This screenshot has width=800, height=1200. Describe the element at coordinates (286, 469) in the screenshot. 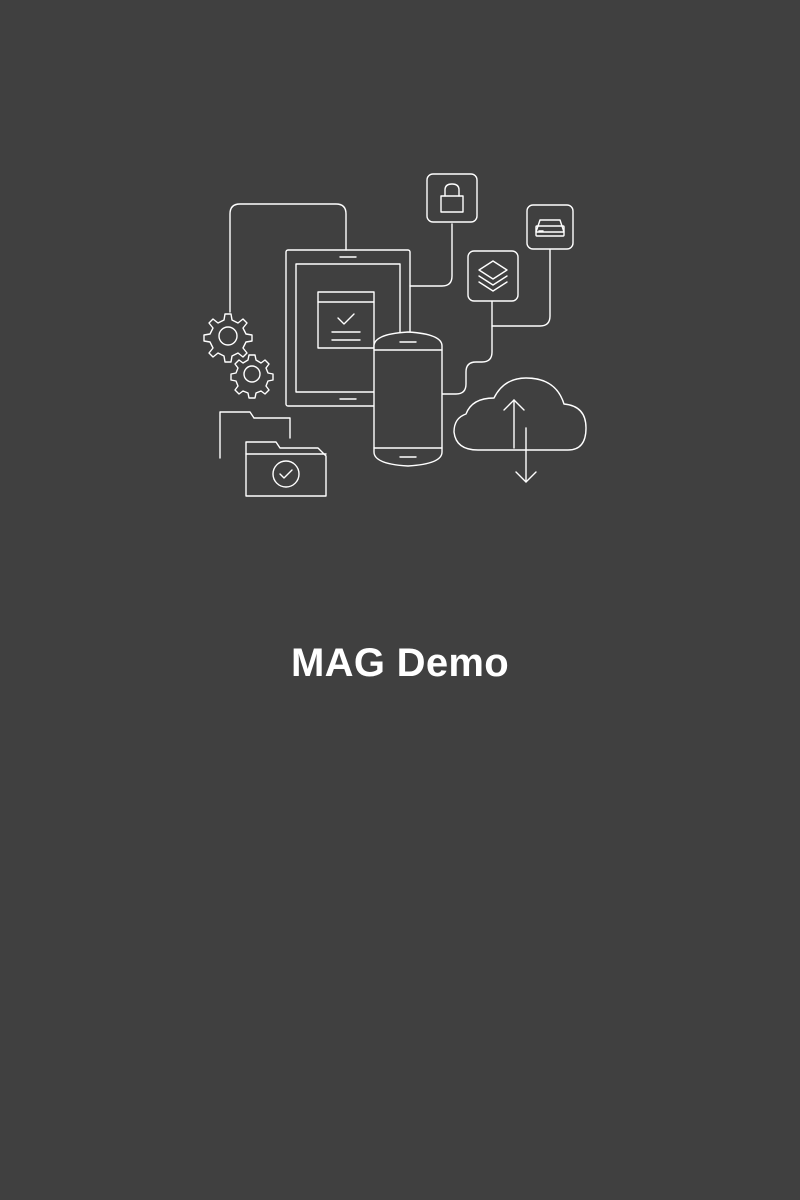

I see `folder-check-icon` at that location.